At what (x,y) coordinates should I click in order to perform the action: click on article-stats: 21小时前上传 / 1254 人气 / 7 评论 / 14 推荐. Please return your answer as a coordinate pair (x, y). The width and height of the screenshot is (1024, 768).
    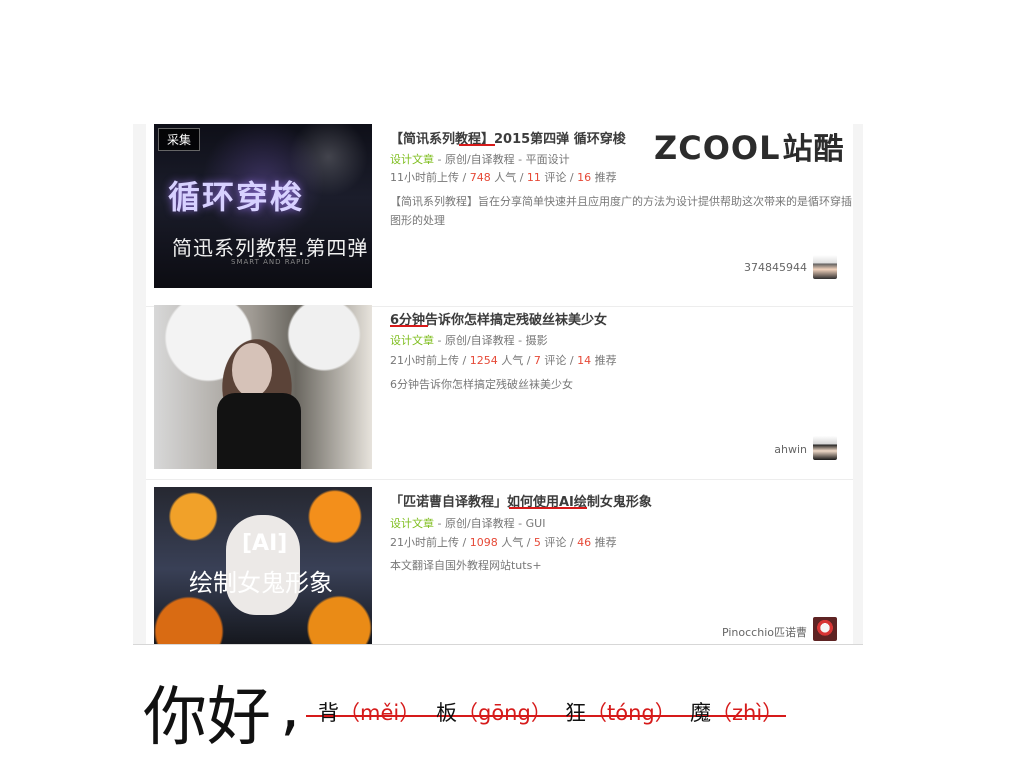
    Looking at the image, I should click on (503, 360).